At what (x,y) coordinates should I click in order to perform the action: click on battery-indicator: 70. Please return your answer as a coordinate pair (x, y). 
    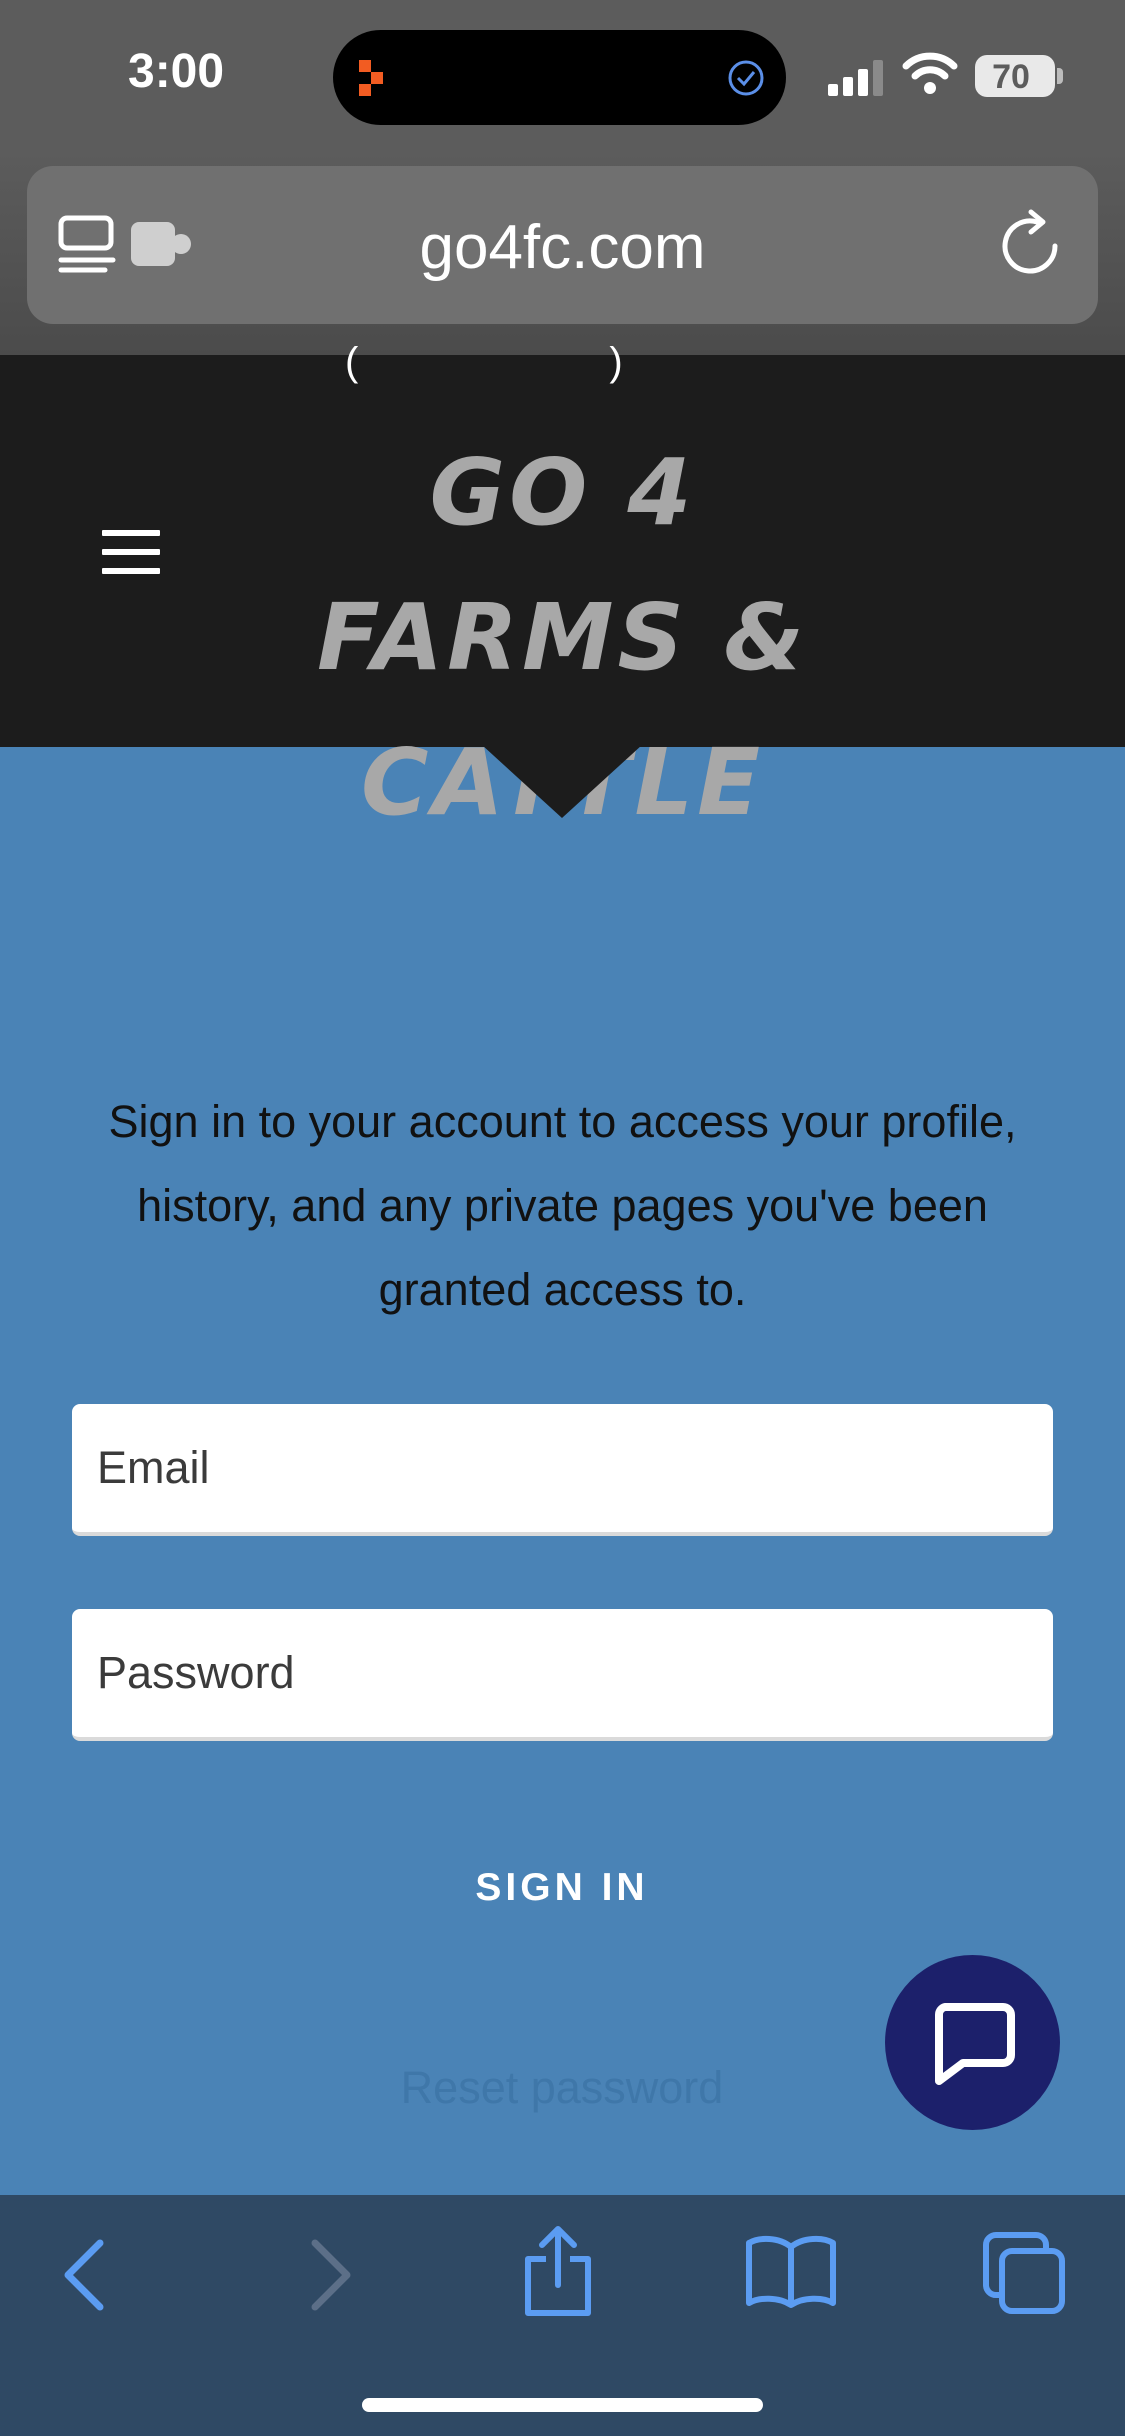
    Looking at the image, I should click on (1015, 76).